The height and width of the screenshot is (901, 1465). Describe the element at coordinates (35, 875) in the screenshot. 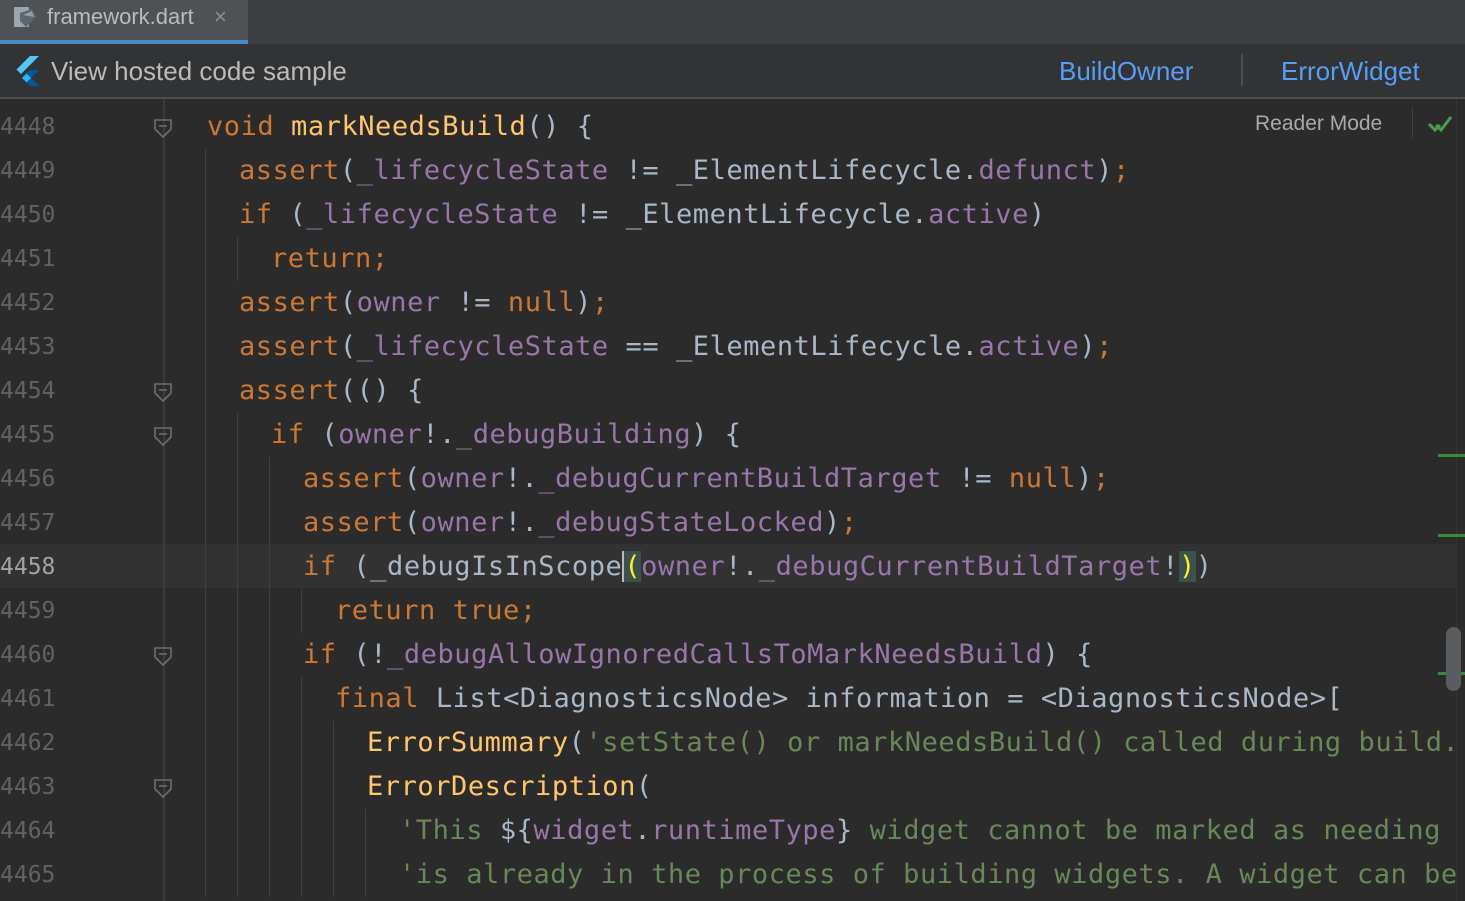

I see `line-number: 4465` at that location.